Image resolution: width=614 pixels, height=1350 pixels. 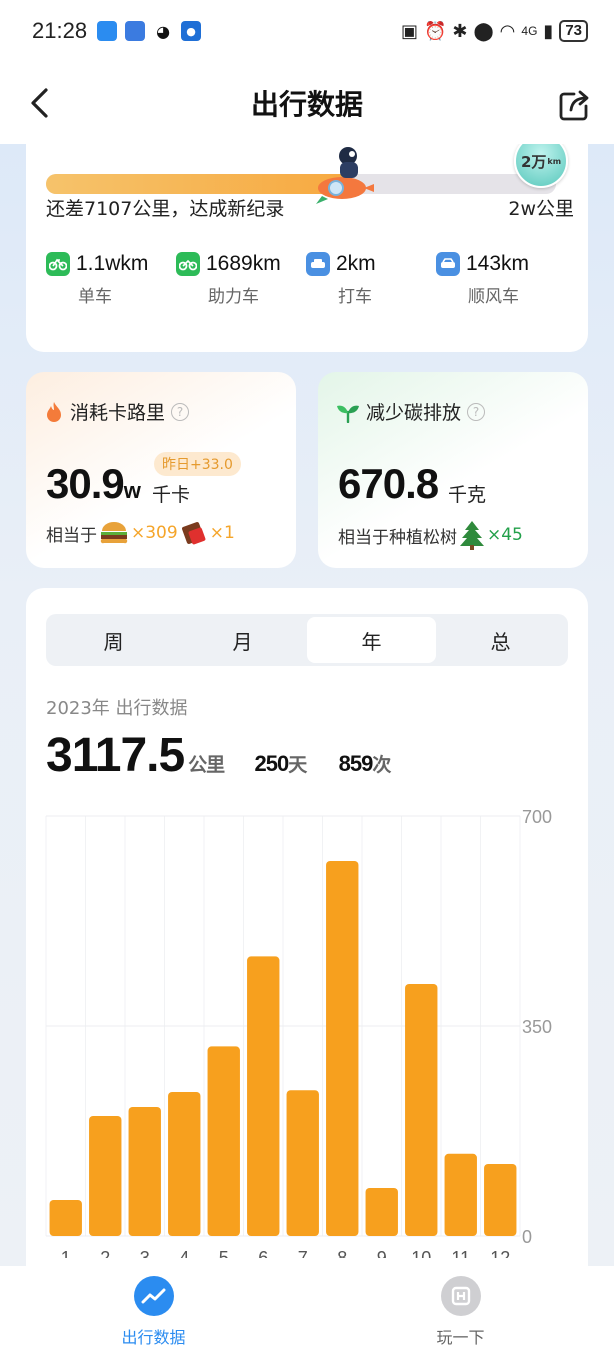 What do you see at coordinates (483, 31) in the screenshot?
I see `location-icon: ⬤` at bounding box center [483, 31].